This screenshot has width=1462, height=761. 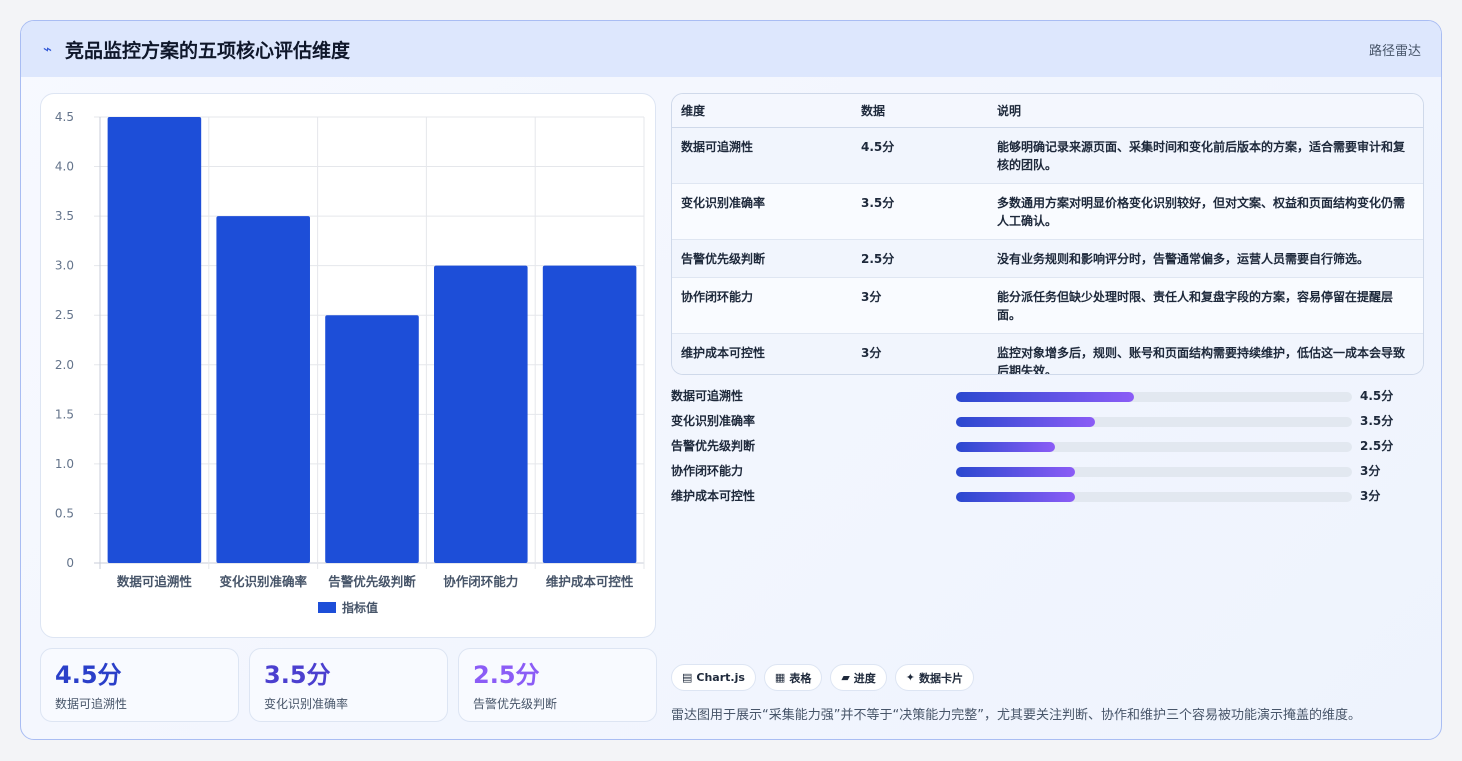 I want to click on cell-description: 没有业务规则和影响评分时，告警通常偏多，运营人员需要自行筛选。, so click(x=1205, y=258).